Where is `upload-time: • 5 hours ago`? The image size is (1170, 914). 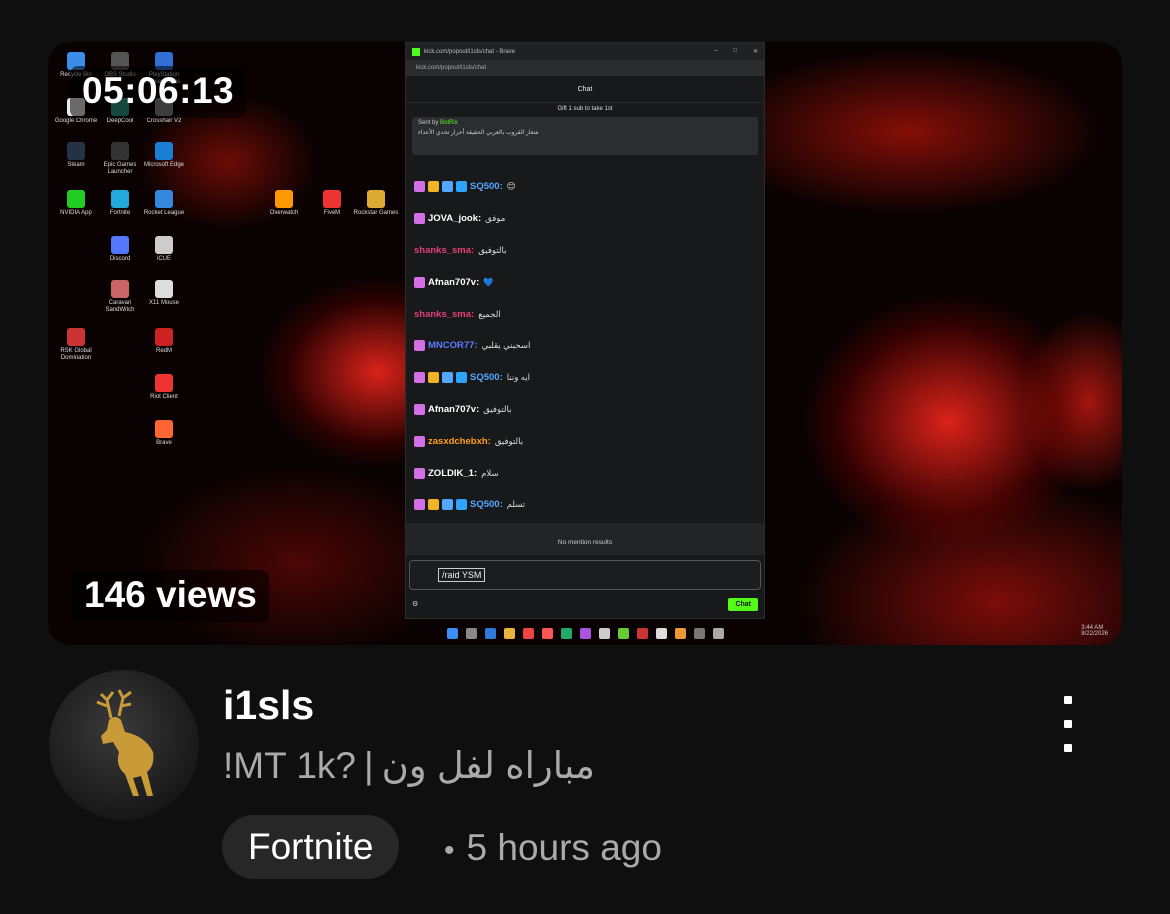
upload-time: • 5 hours ago is located at coordinates (553, 848).